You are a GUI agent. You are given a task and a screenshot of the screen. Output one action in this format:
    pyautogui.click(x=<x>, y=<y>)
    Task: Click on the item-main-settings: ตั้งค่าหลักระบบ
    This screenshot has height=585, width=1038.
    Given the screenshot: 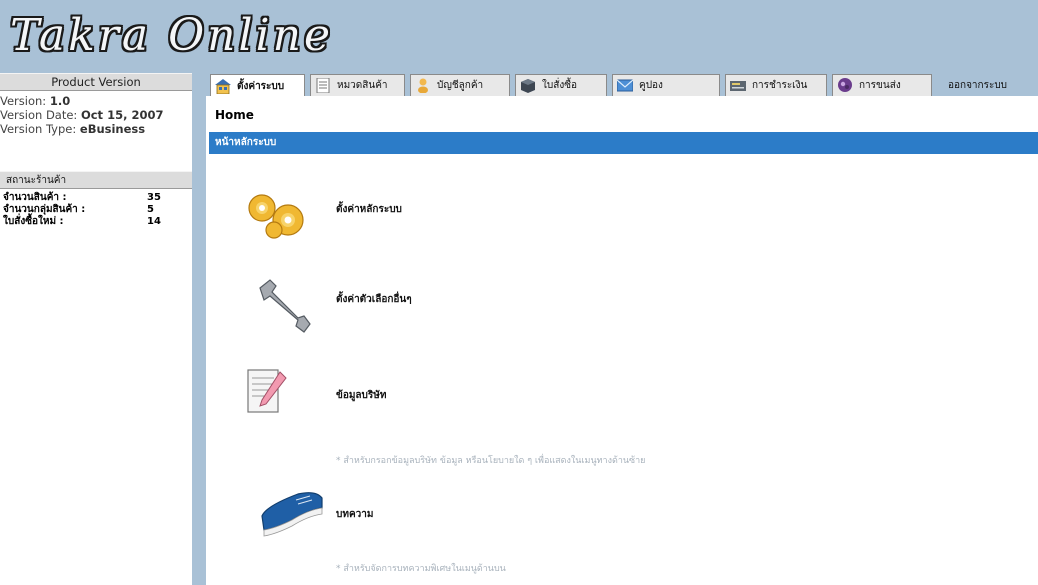 What is the action you would take?
    pyautogui.click(x=369, y=209)
    